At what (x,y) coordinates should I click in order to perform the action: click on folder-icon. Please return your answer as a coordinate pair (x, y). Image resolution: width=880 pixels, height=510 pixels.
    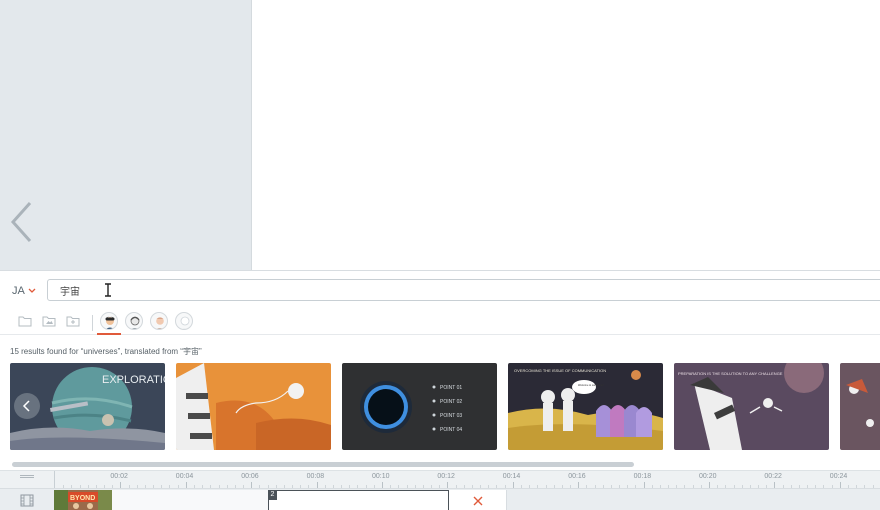
    Looking at the image, I should click on (25, 321).